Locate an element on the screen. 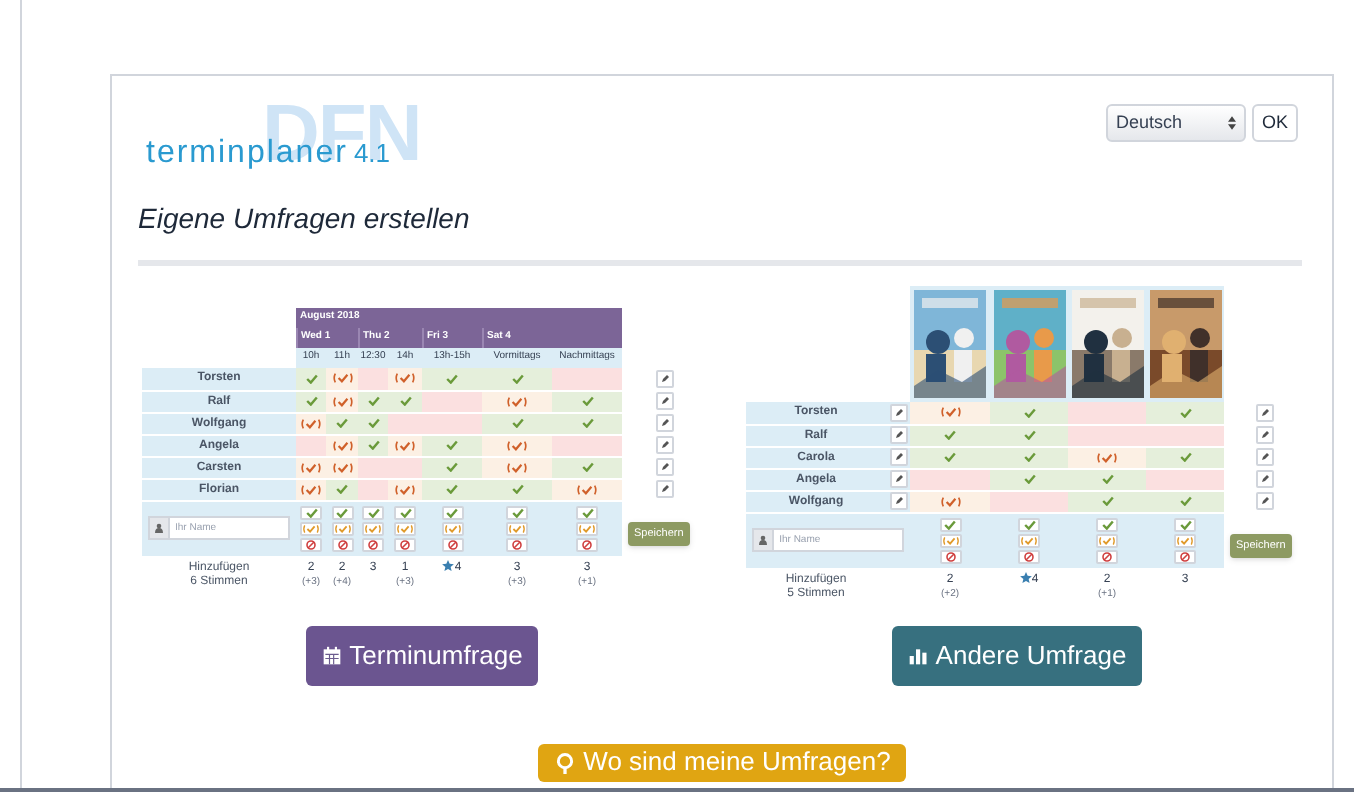 The height and width of the screenshot is (800, 1354). person-icon is located at coordinates (762, 540).